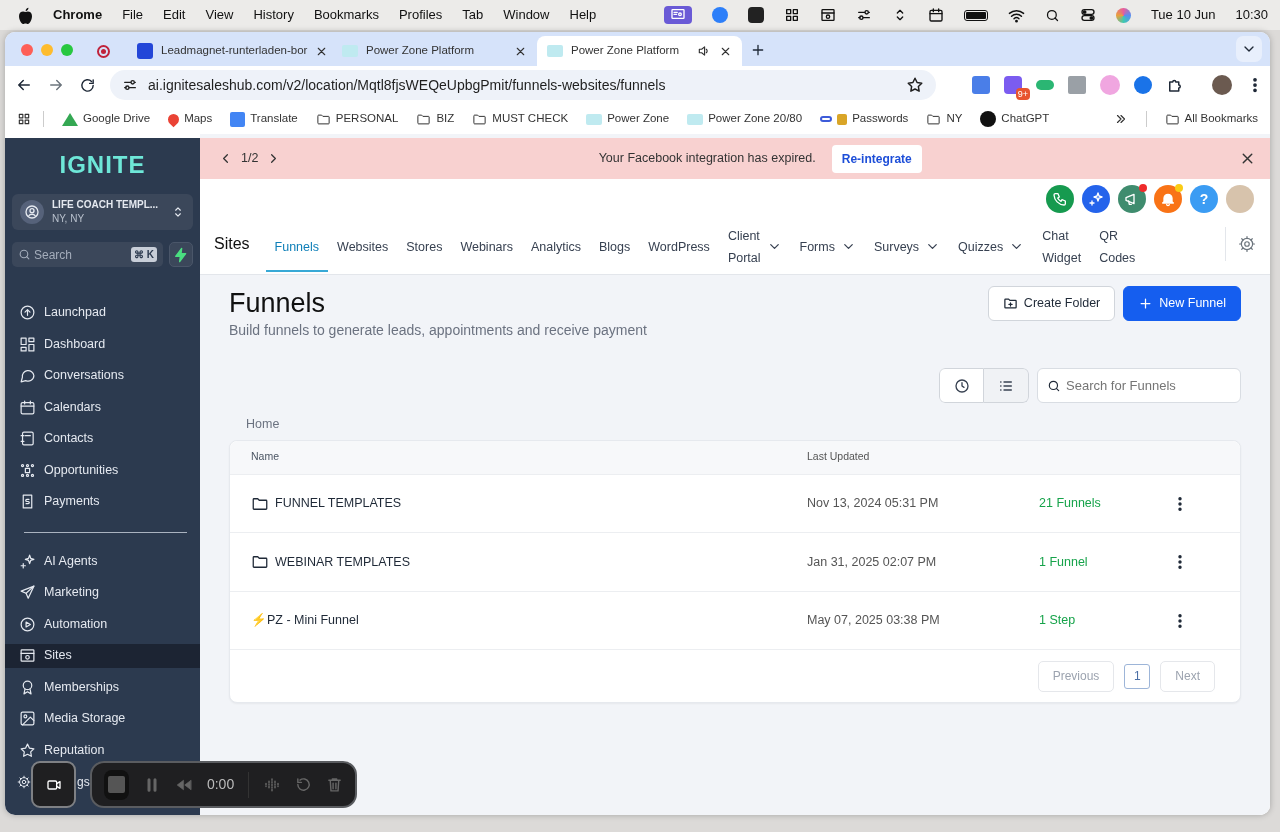 This screenshot has height=832, width=1280. I want to click on menu-item: Help, so click(583, 15).